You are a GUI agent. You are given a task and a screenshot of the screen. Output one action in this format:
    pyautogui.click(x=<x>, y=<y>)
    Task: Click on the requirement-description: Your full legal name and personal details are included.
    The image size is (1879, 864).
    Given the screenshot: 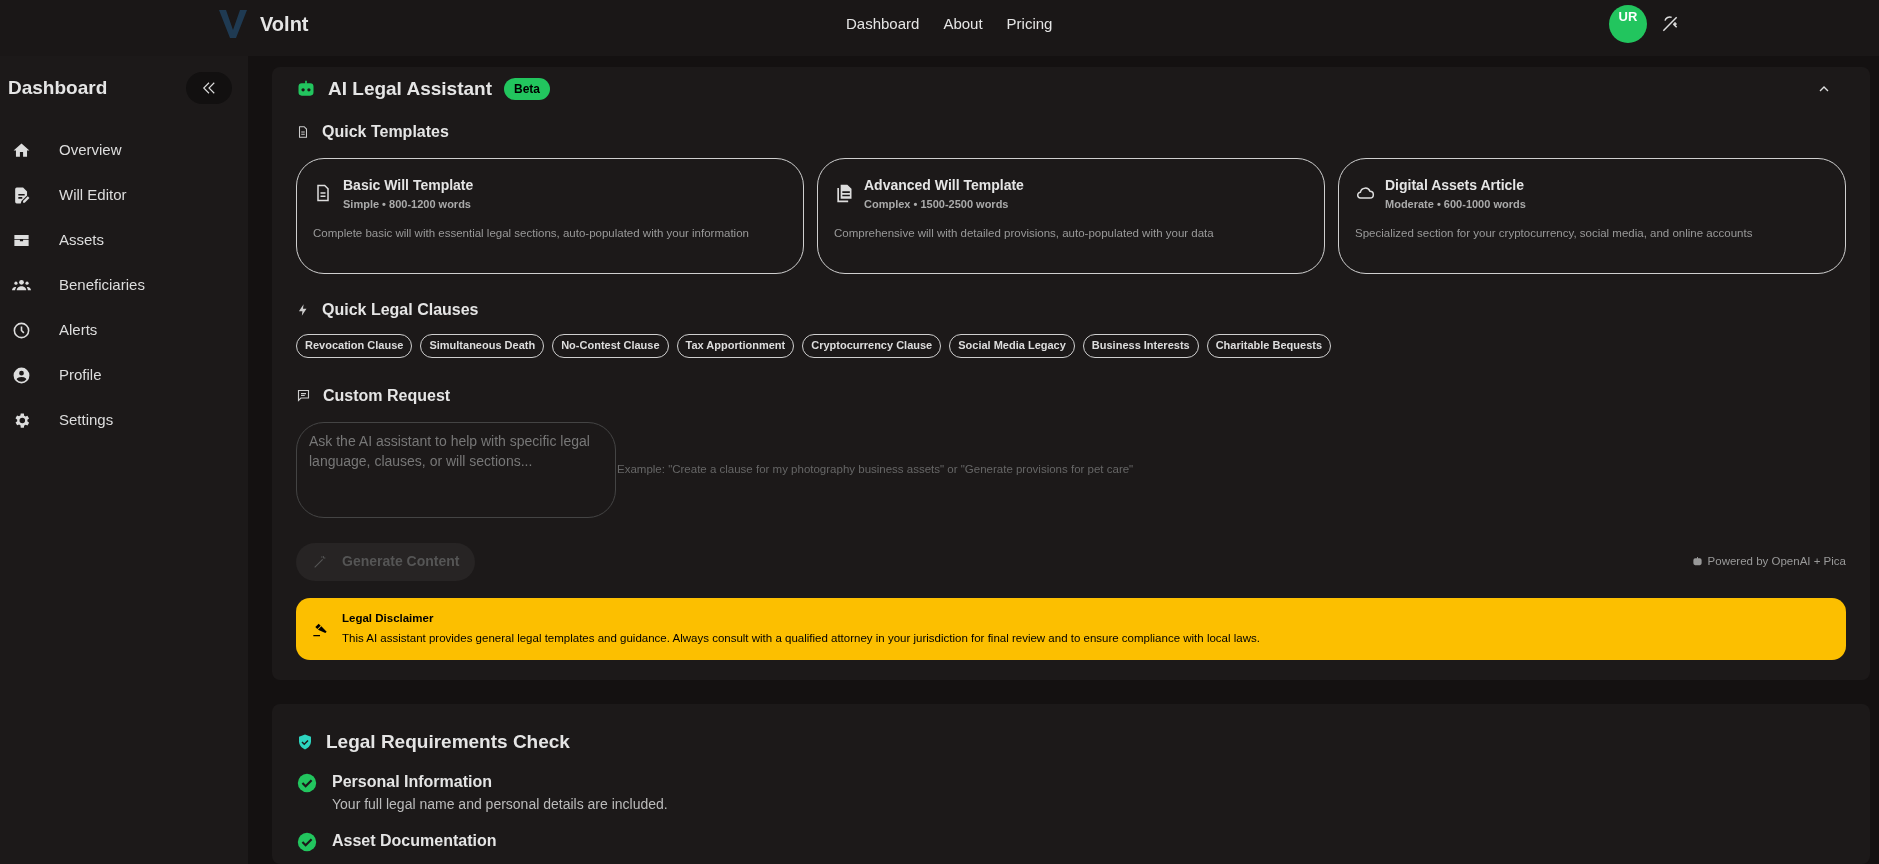 What is the action you would take?
    pyautogui.click(x=500, y=804)
    